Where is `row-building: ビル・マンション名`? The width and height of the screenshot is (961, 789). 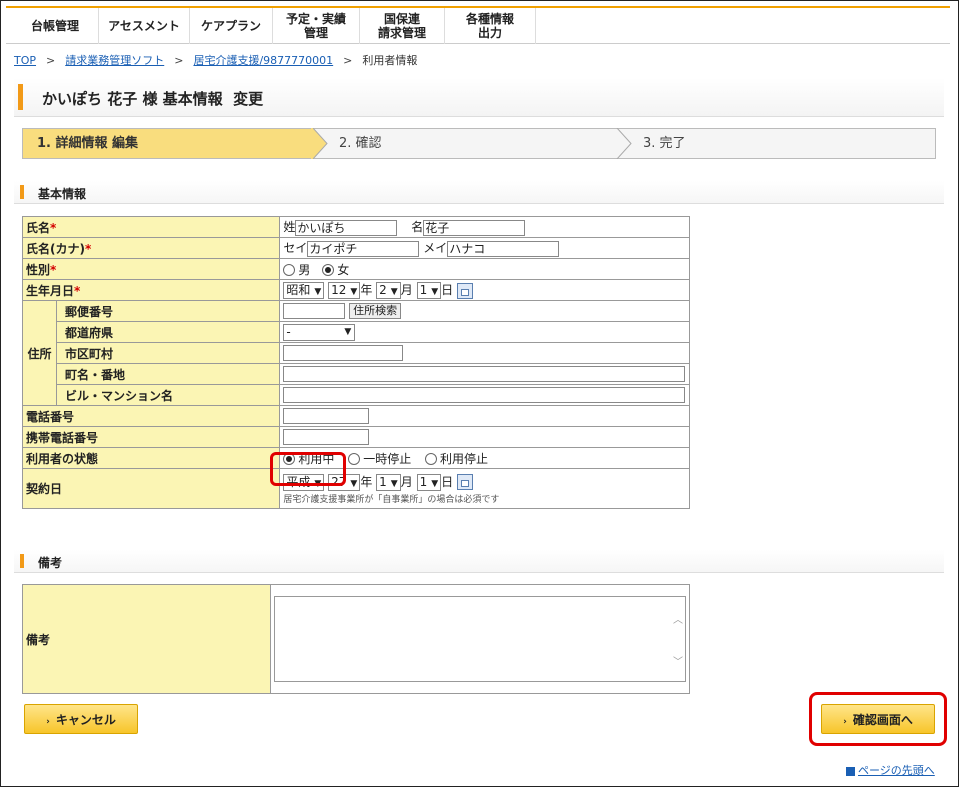 row-building: ビル・マンション名 is located at coordinates (356, 395).